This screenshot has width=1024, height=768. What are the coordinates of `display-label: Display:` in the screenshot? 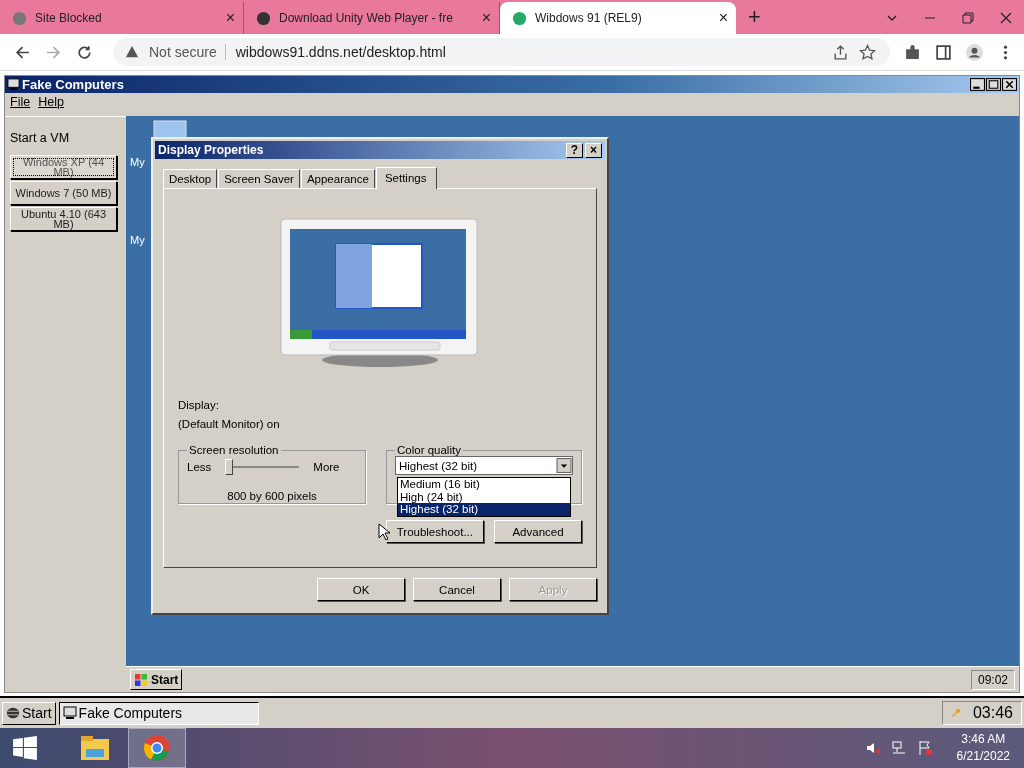 It's located at (199, 405).